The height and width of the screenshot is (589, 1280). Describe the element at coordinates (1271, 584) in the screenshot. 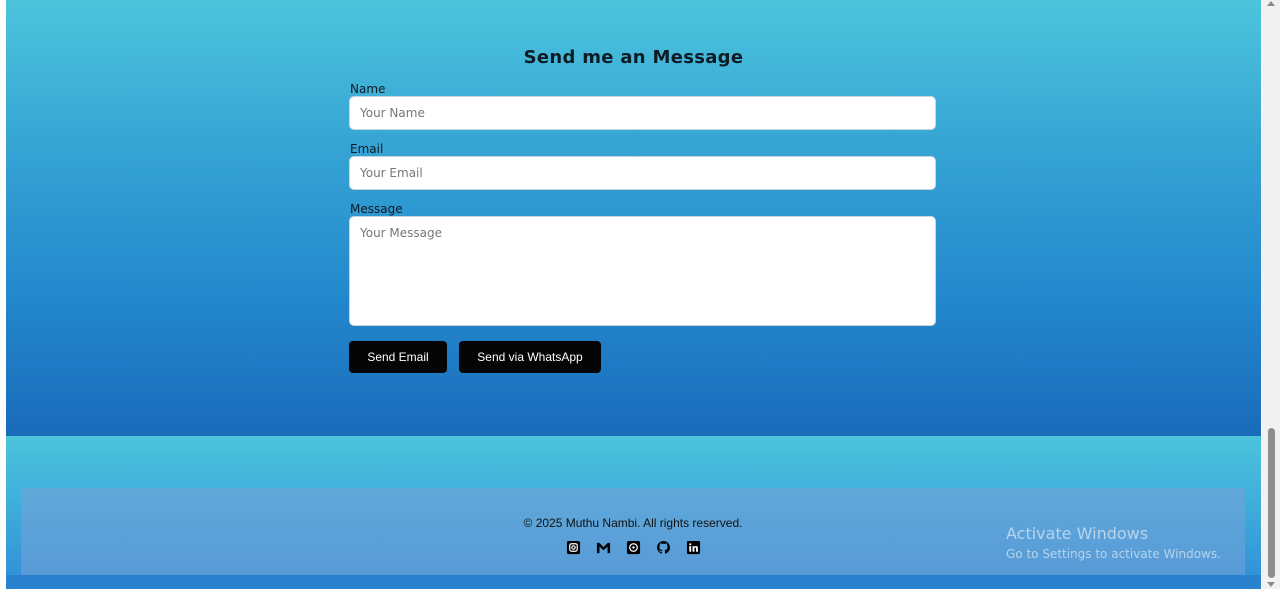

I see `scroll-down-arrow-icon` at that location.